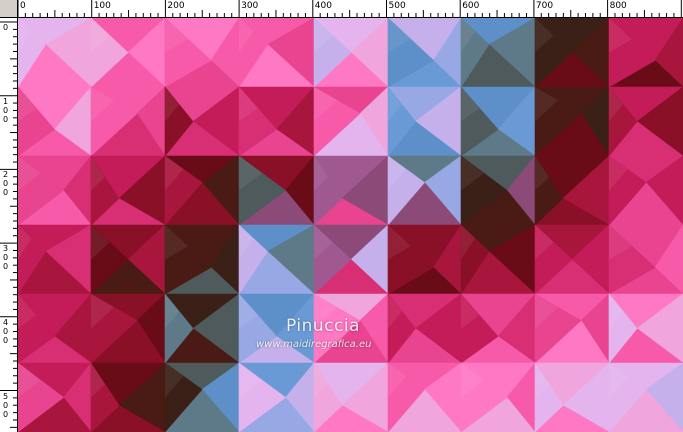 The height and width of the screenshot is (432, 683). Describe the element at coordinates (23, 6) in the screenshot. I see `ruler-label: 0` at that location.